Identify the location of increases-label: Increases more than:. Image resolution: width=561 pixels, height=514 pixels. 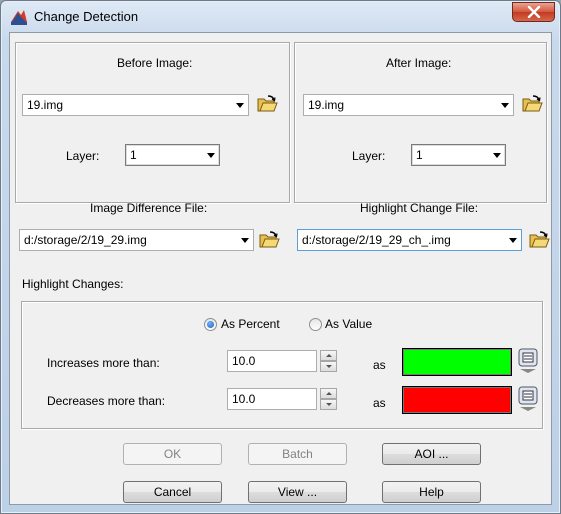
(103, 363).